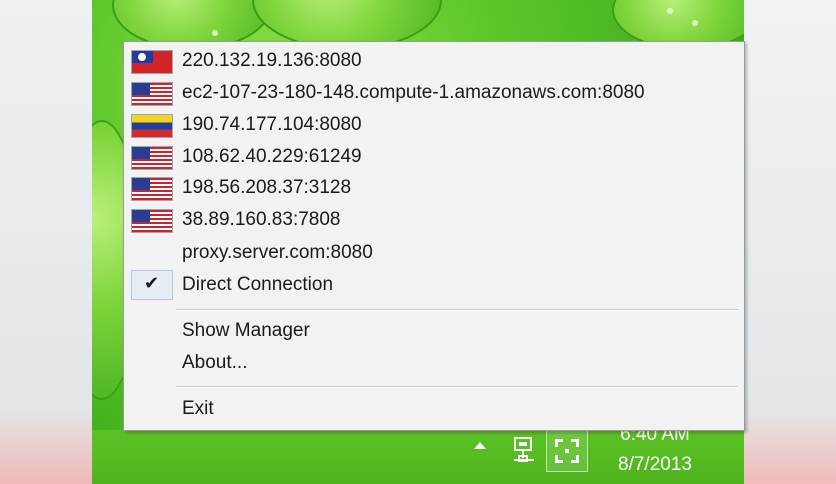  Describe the element at coordinates (480, 445) in the screenshot. I see `show-hidden-icons-arrow` at that location.